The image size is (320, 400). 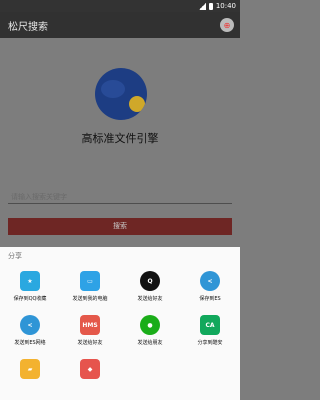 I want to click on share-icon: ⊕, so click(x=227, y=25).